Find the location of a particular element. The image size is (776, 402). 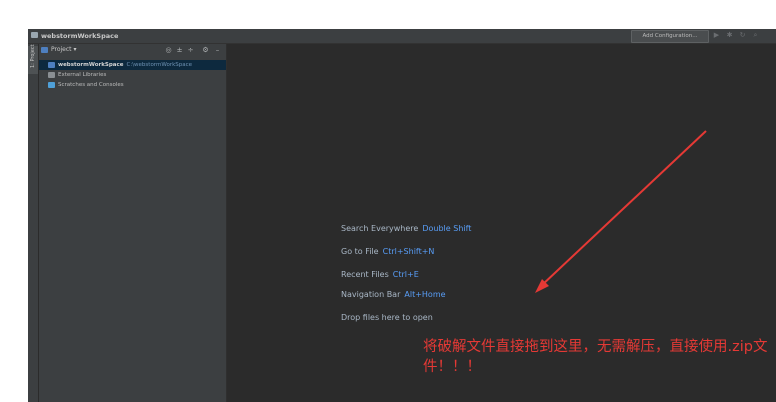

tree-item-project-root: webstormWorkSpace C:\webstormWorkSpace is located at coordinates (132, 65).